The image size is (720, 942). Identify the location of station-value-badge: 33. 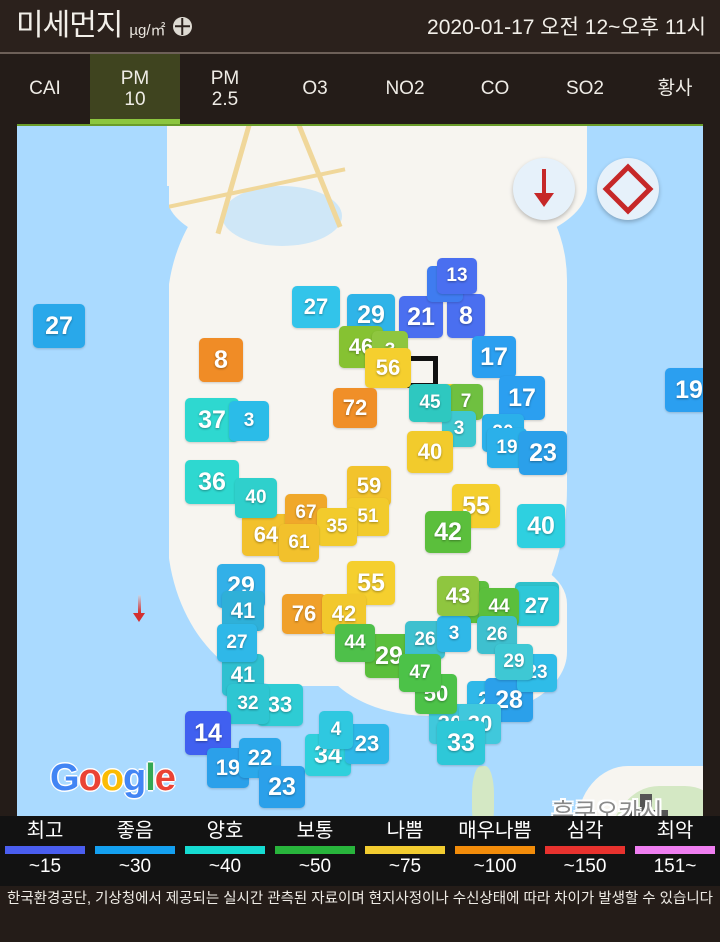
(461, 743).